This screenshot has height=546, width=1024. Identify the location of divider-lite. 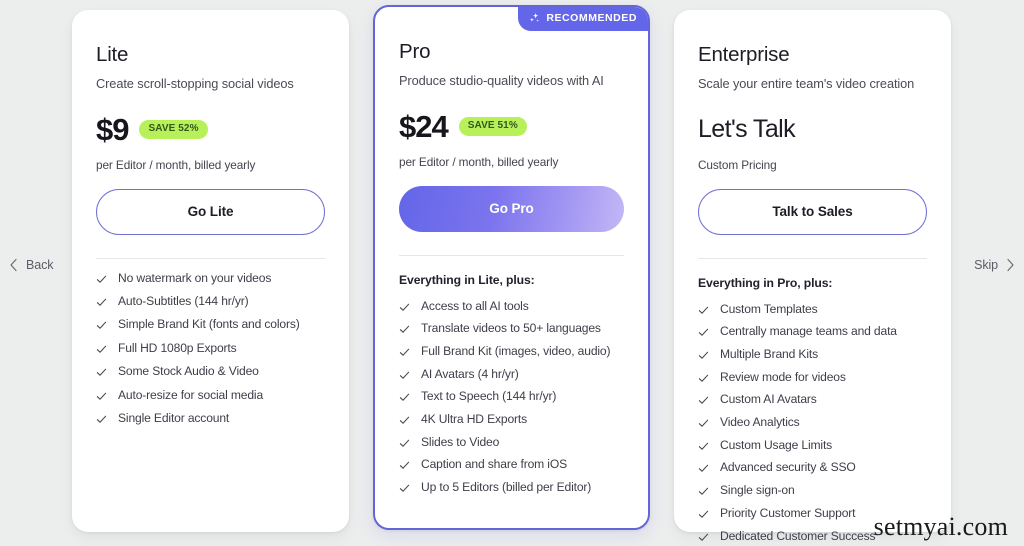
(210, 258).